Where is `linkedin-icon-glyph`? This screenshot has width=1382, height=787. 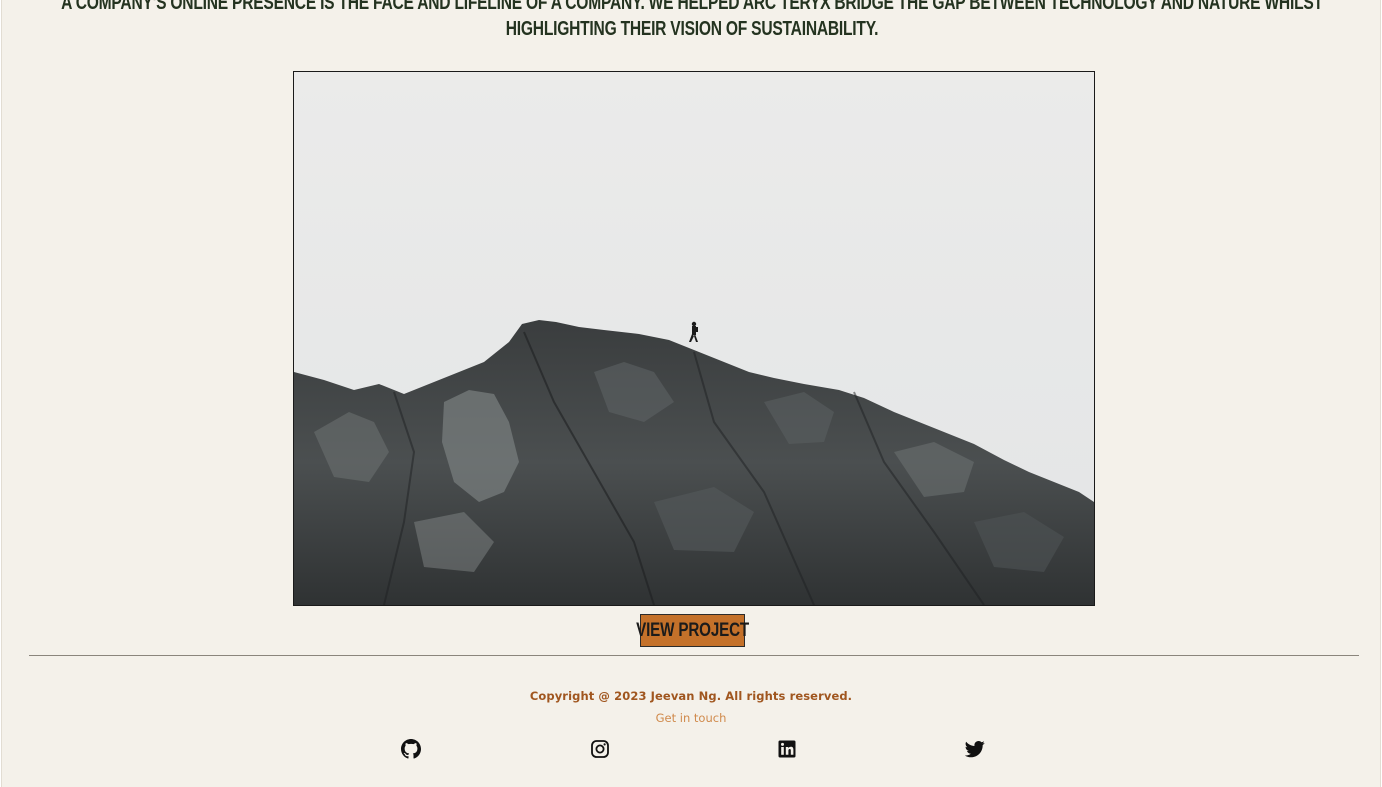
linkedin-icon-glyph is located at coordinates (787, 749).